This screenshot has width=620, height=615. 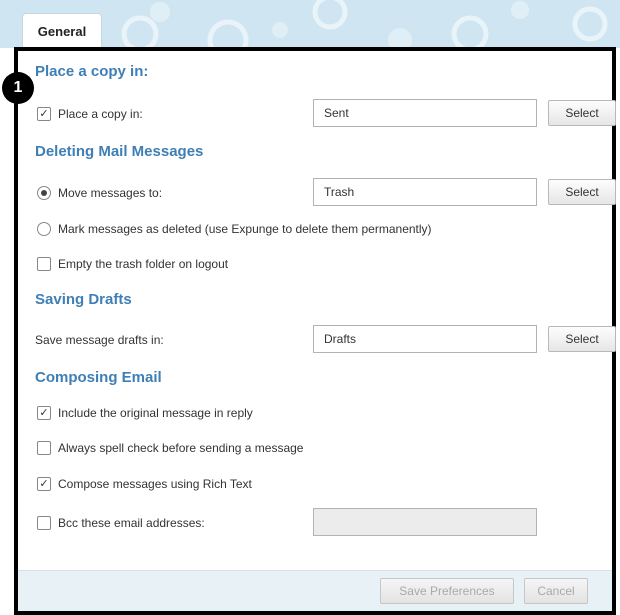 I want to click on bcc-addresses-field, so click(x=425, y=522).